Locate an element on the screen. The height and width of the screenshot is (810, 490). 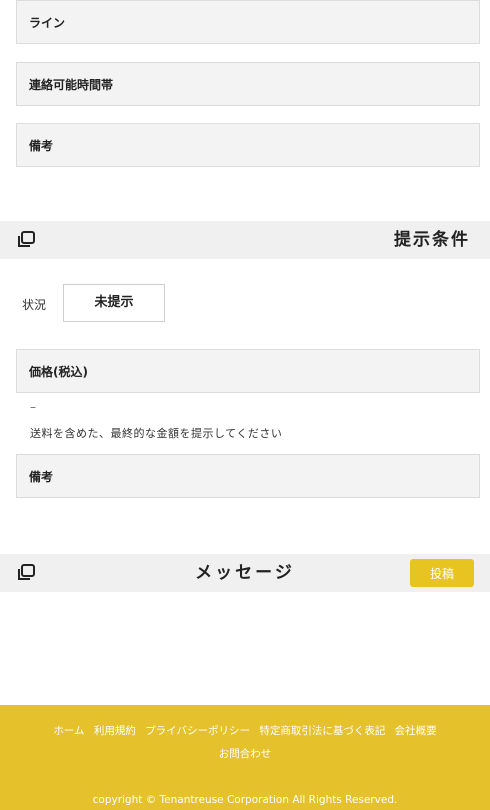
price-field: 価格(税込) is located at coordinates (248, 371).